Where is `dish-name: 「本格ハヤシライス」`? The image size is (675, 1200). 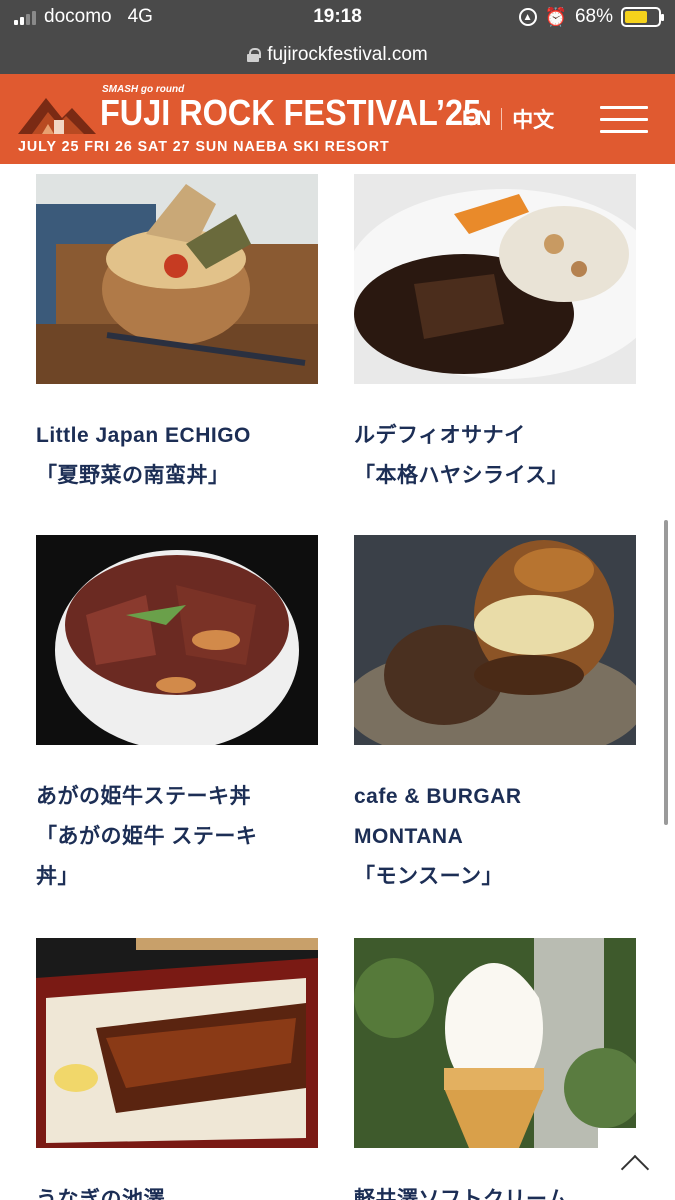
dish-name: 「本格ハヤシライス」 is located at coordinates (461, 475).